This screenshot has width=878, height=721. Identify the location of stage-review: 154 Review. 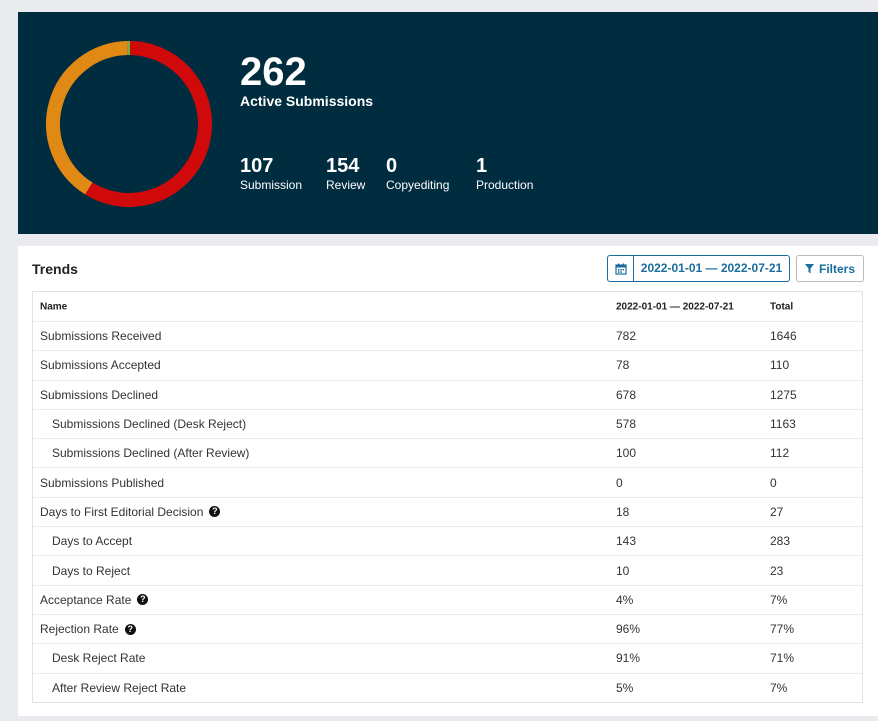
(345, 174).